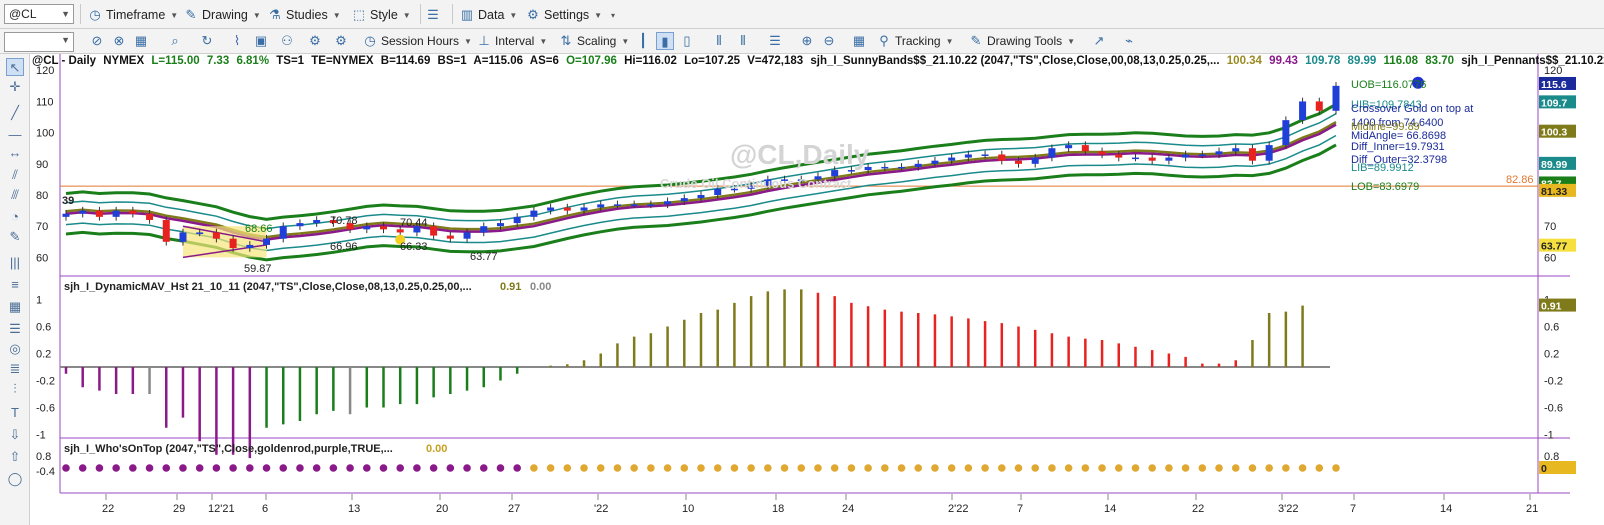 The width and height of the screenshot is (1604, 525). What do you see at coordinates (261, 41) in the screenshot?
I see `image-icon: ▣` at bounding box center [261, 41].